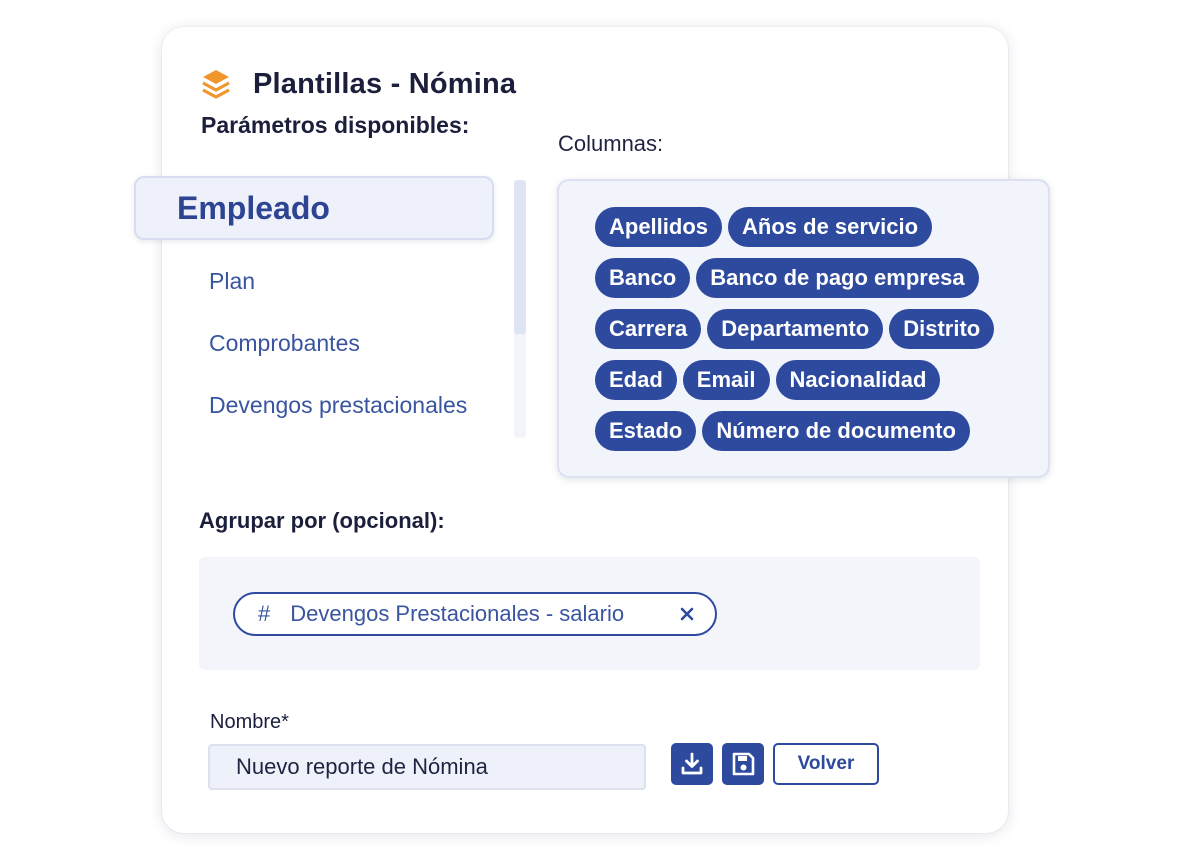 Image resolution: width=1184 pixels, height=859 pixels. What do you see at coordinates (322, 520) in the screenshot?
I see `group-by-label: Agrupar por (opcional):` at bounding box center [322, 520].